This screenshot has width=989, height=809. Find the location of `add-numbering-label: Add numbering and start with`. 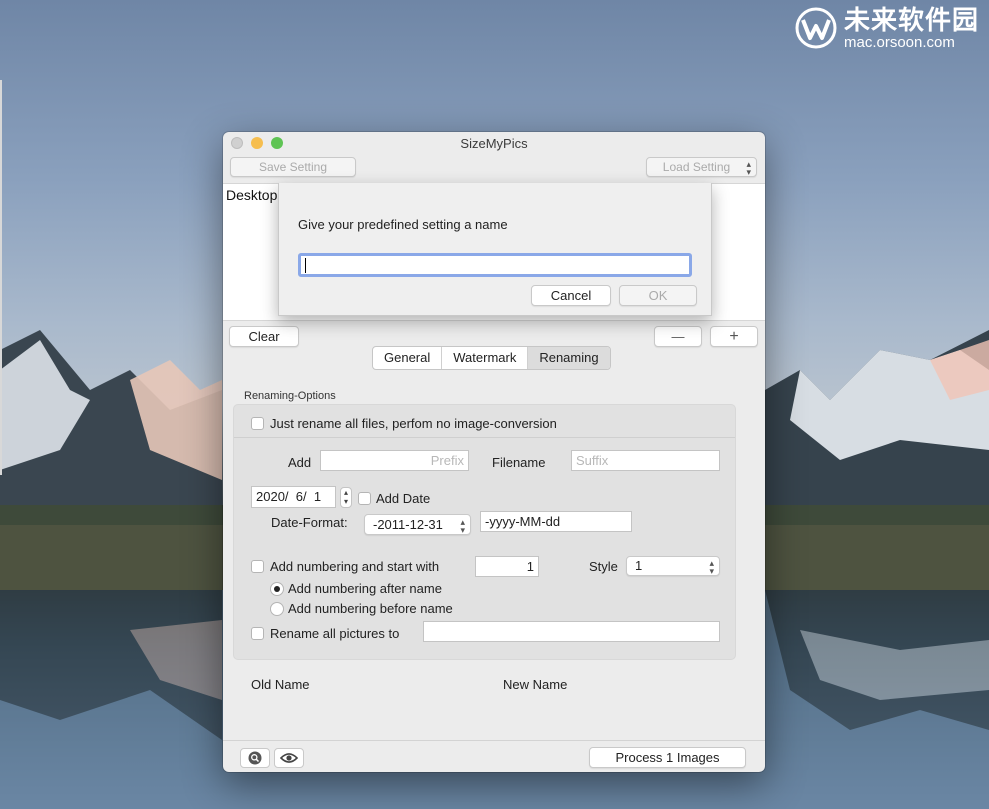

add-numbering-label: Add numbering and start with is located at coordinates (355, 566).